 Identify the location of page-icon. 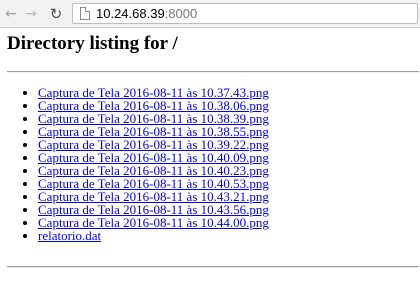
(85, 13).